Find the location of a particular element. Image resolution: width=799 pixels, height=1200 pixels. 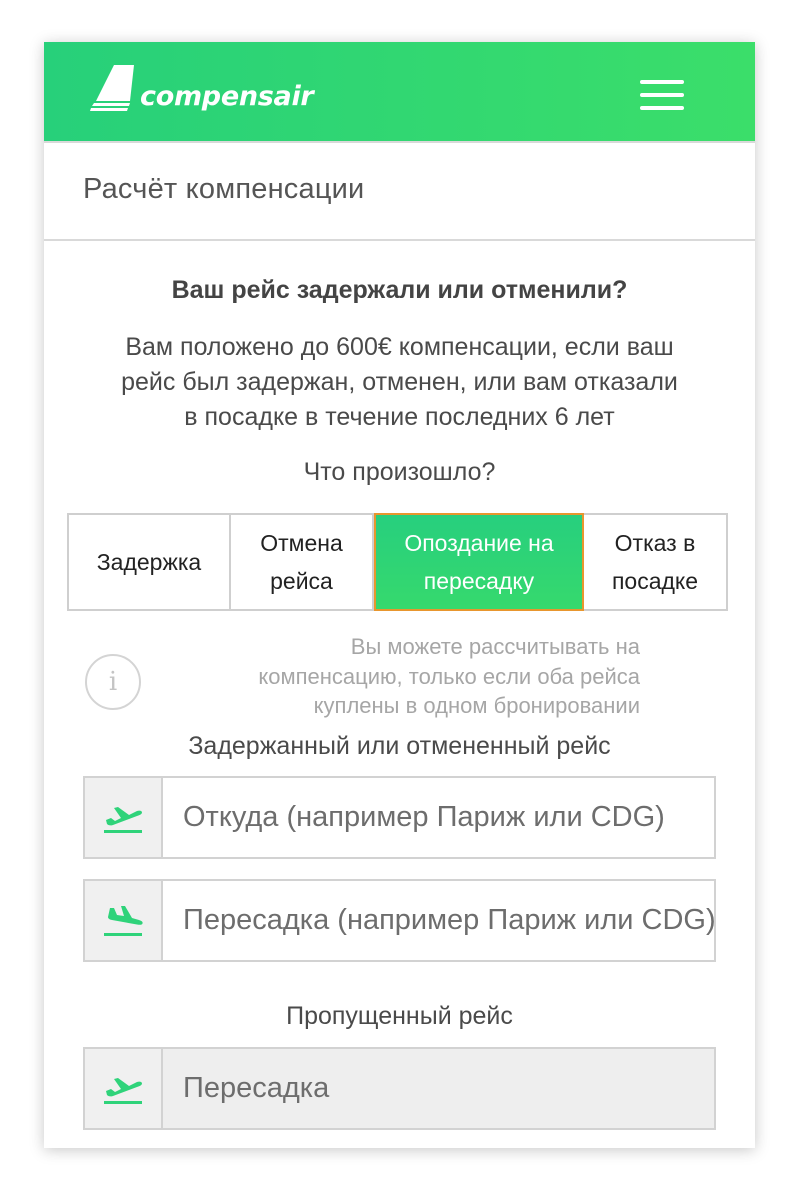

info-line: в посадке в течение последних 6 лет is located at coordinates (399, 417).